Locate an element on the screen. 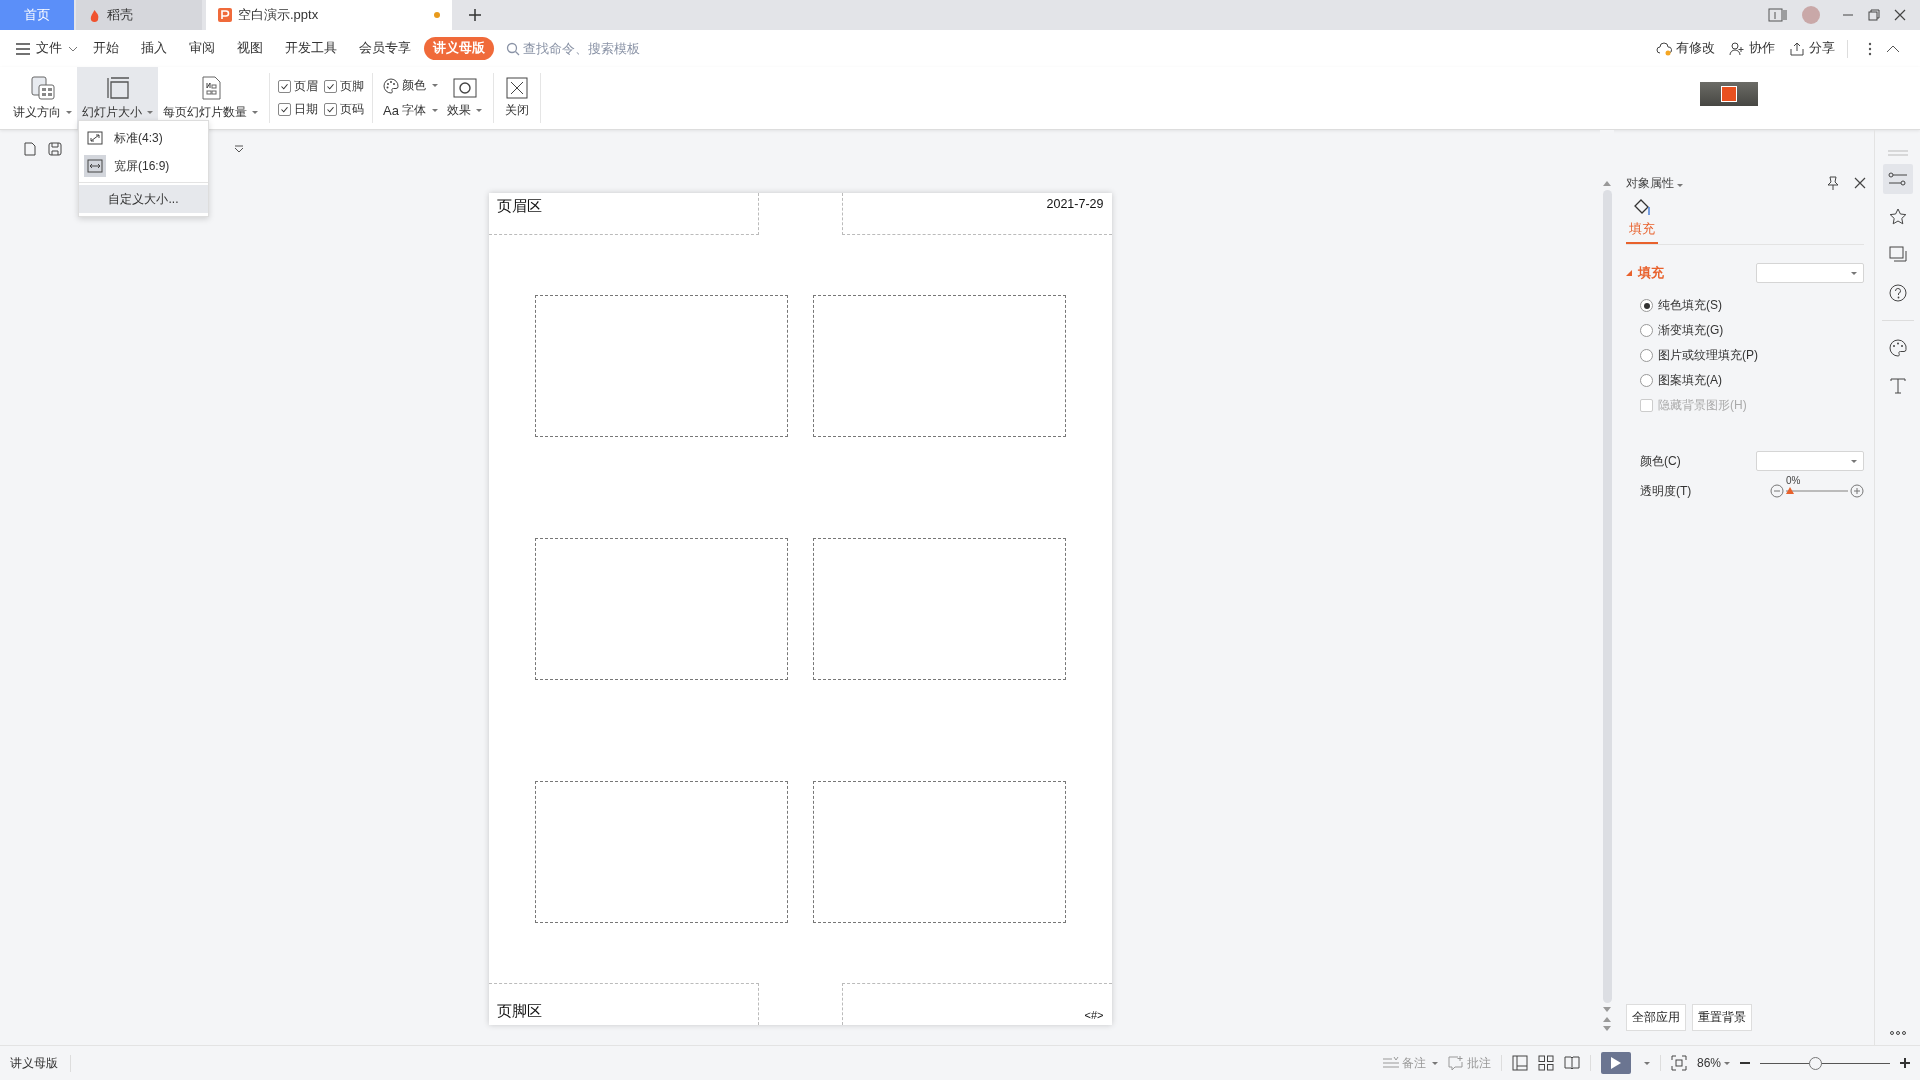 This screenshot has width=1920, height=1080. menu-tab: 审阅 is located at coordinates (202, 48).